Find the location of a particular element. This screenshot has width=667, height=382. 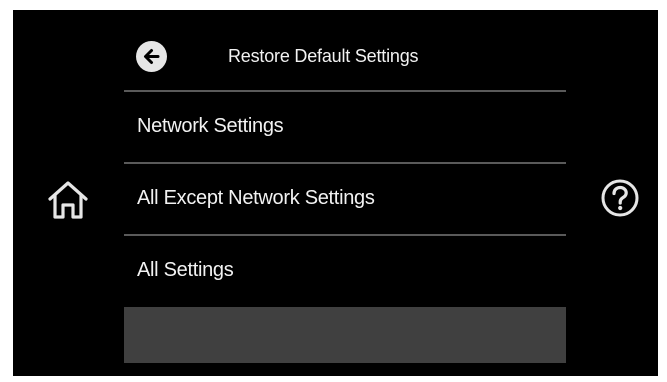

help-button is located at coordinates (620, 198).